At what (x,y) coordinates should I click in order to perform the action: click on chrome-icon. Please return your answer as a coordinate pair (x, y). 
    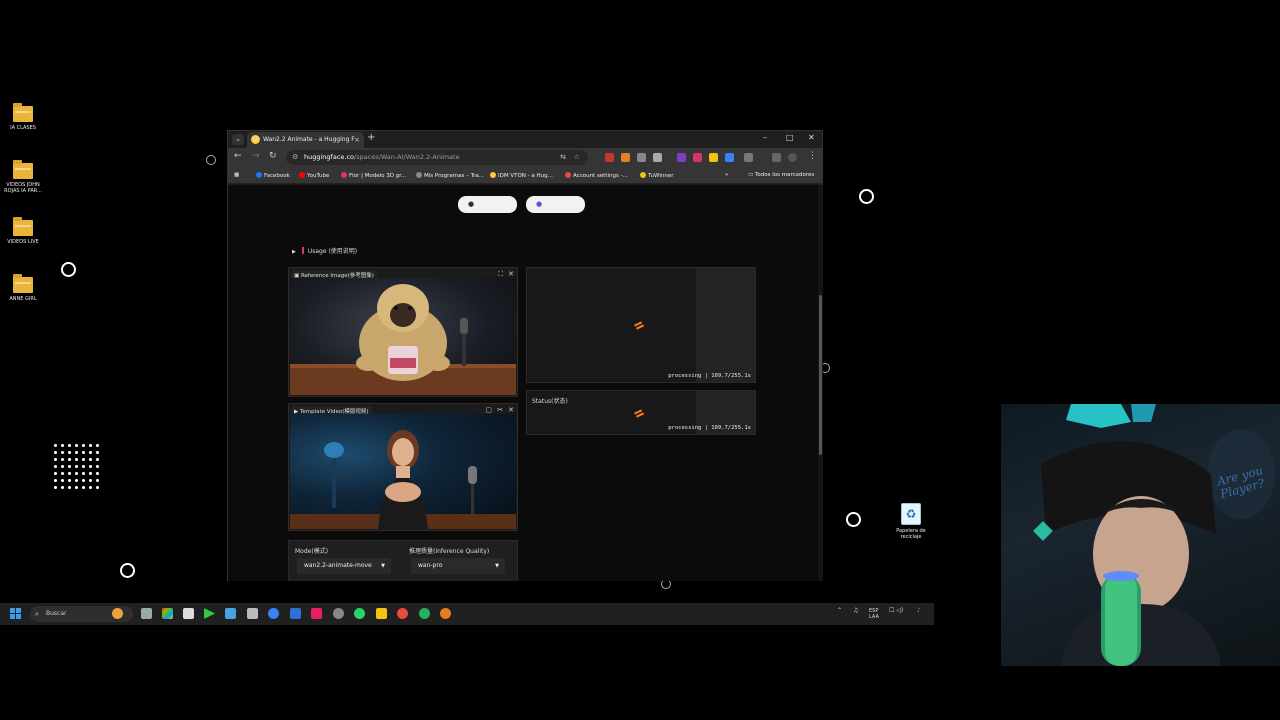
    Looking at the image, I should click on (402, 613).